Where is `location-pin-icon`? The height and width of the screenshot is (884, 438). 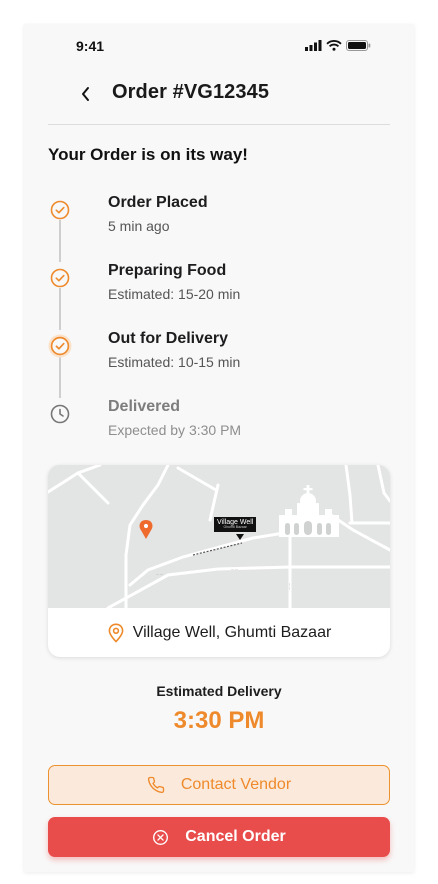 location-pin-icon is located at coordinates (116, 632).